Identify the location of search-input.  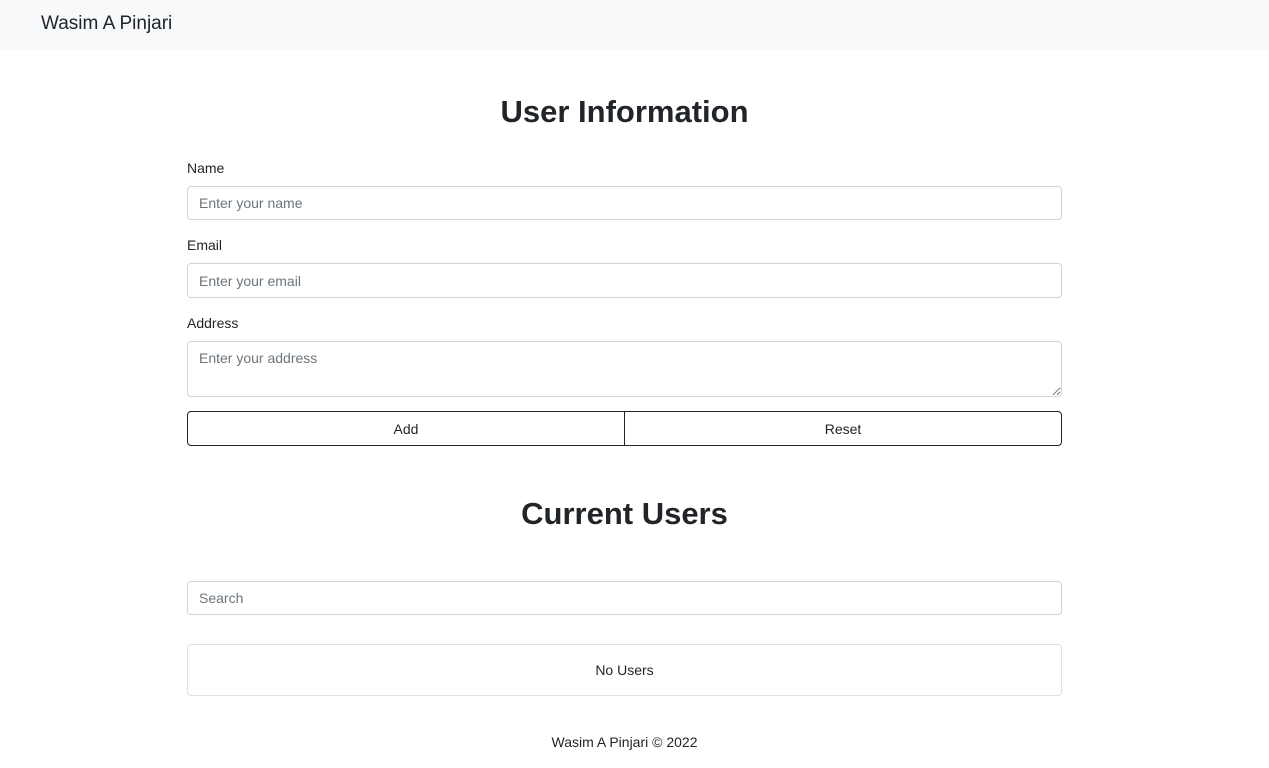
(624, 598).